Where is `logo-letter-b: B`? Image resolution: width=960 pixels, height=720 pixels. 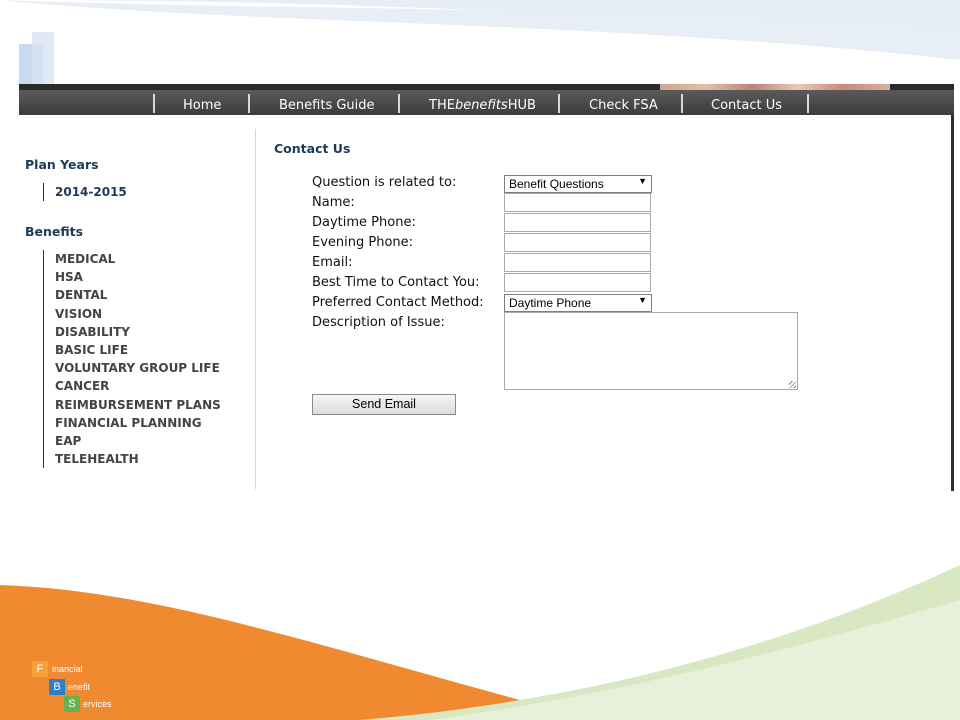 logo-letter-b: B is located at coordinates (57, 687).